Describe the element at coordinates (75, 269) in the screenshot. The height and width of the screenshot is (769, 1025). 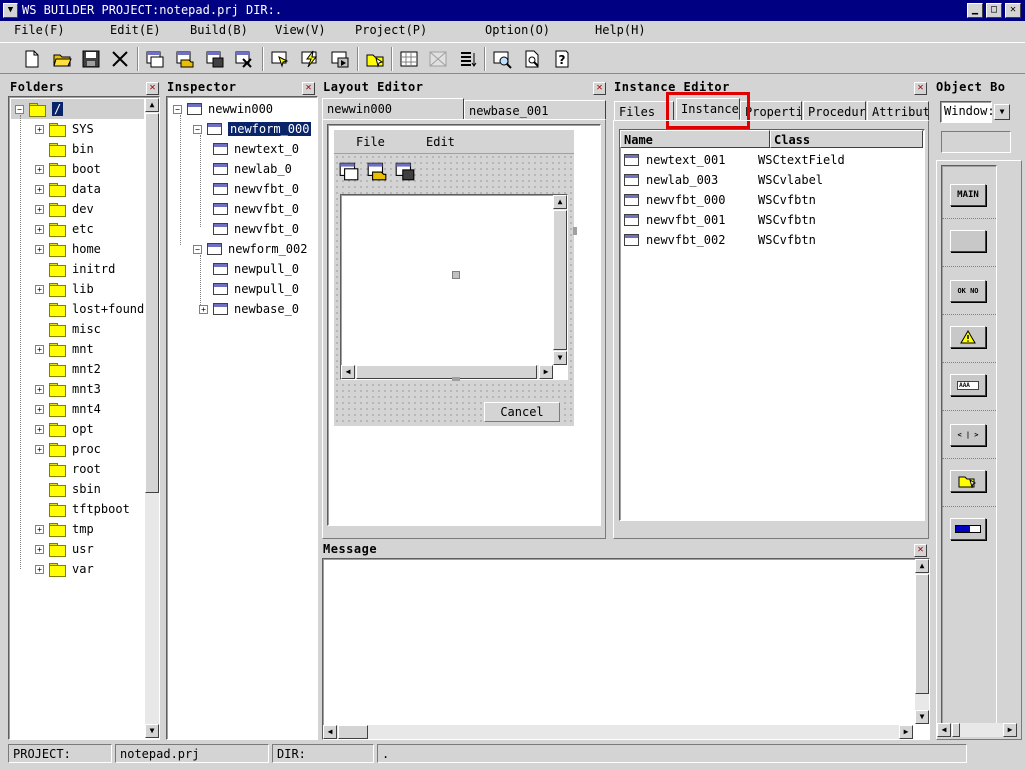
I see `folder-item: initrd` at that location.